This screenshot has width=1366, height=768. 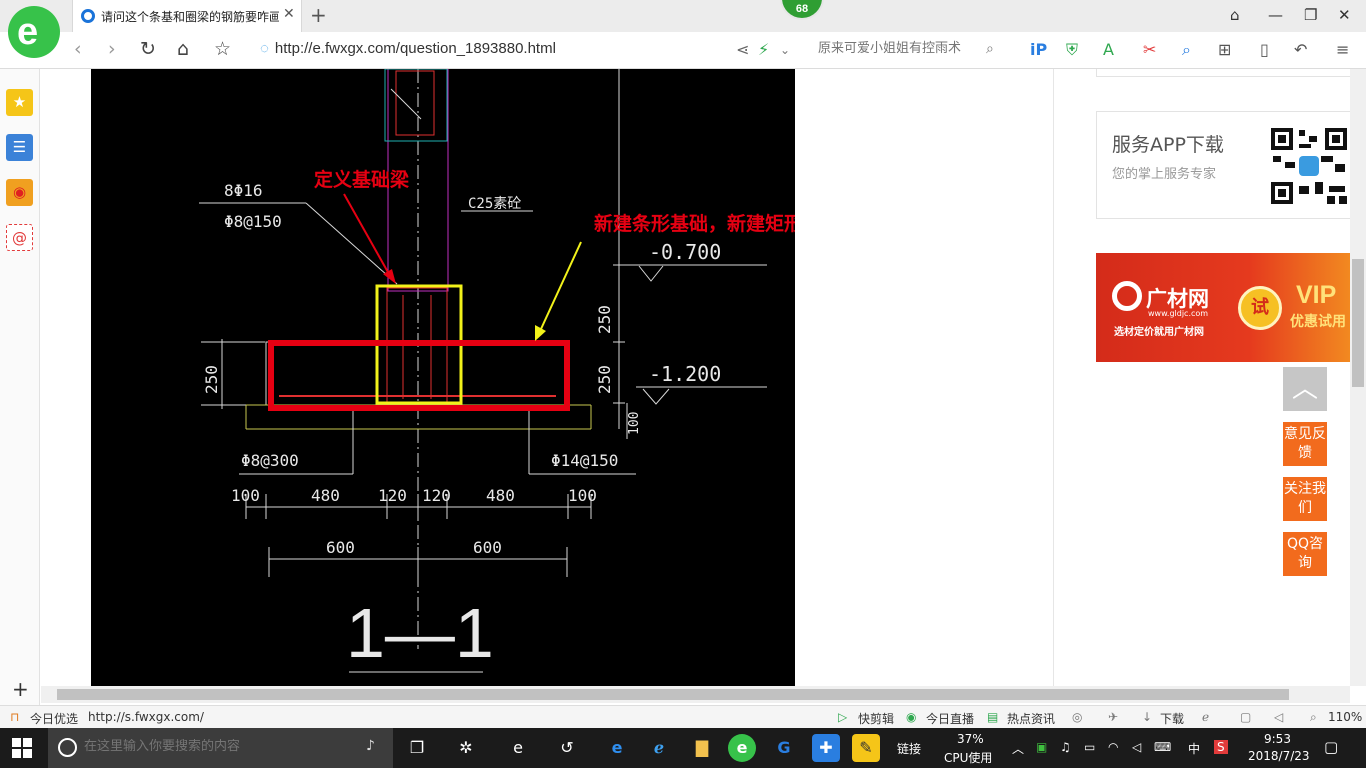 What do you see at coordinates (1300, 49) in the screenshot?
I see `undo-icon: ↶` at bounding box center [1300, 49].